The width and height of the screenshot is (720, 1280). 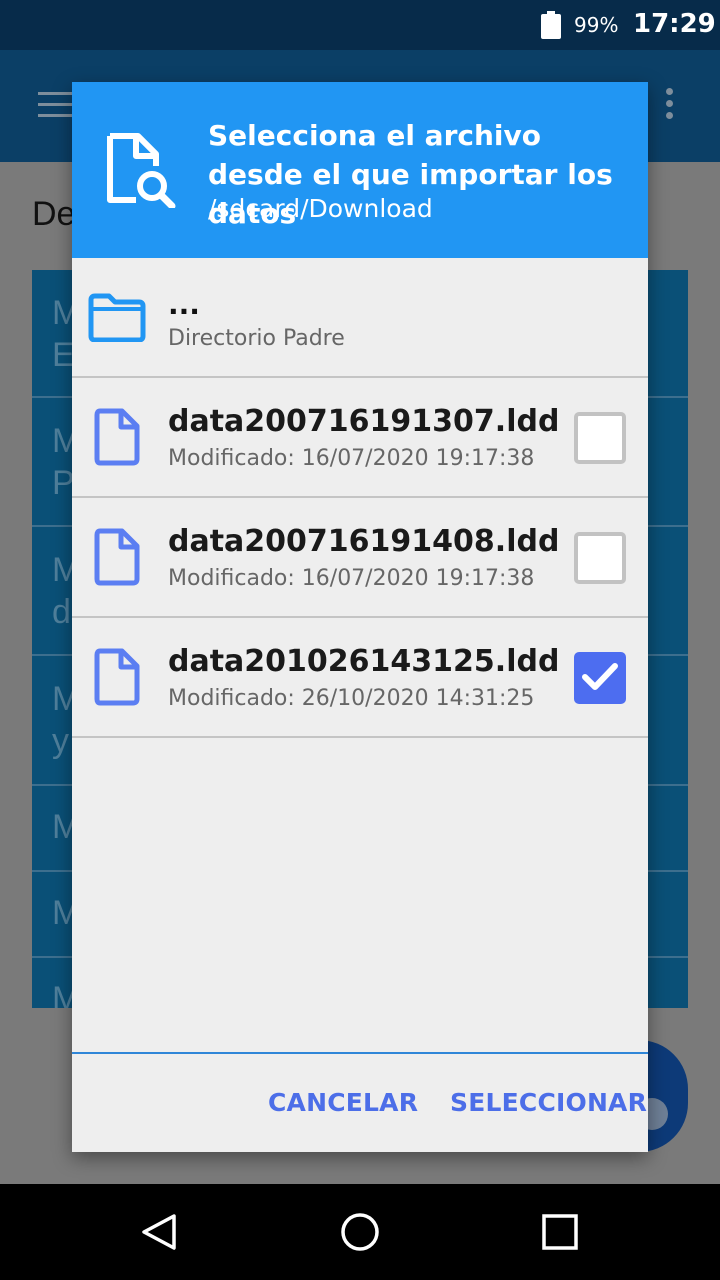 I want to click on checkmark-icon, so click(x=600, y=676).